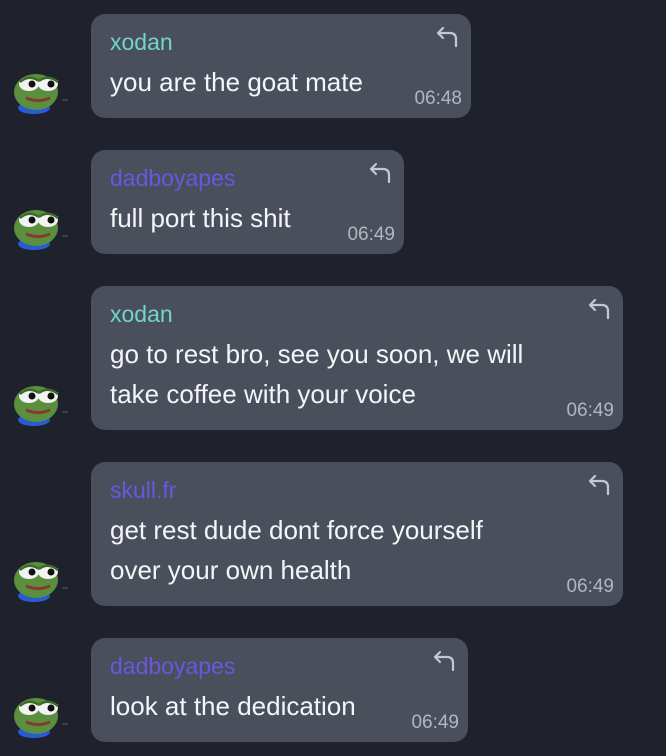 The image size is (666, 756). Describe the element at coordinates (281, 66) in the screenshot. I see `message-bubble: xodan you are the goat mate 06:48` at that location.